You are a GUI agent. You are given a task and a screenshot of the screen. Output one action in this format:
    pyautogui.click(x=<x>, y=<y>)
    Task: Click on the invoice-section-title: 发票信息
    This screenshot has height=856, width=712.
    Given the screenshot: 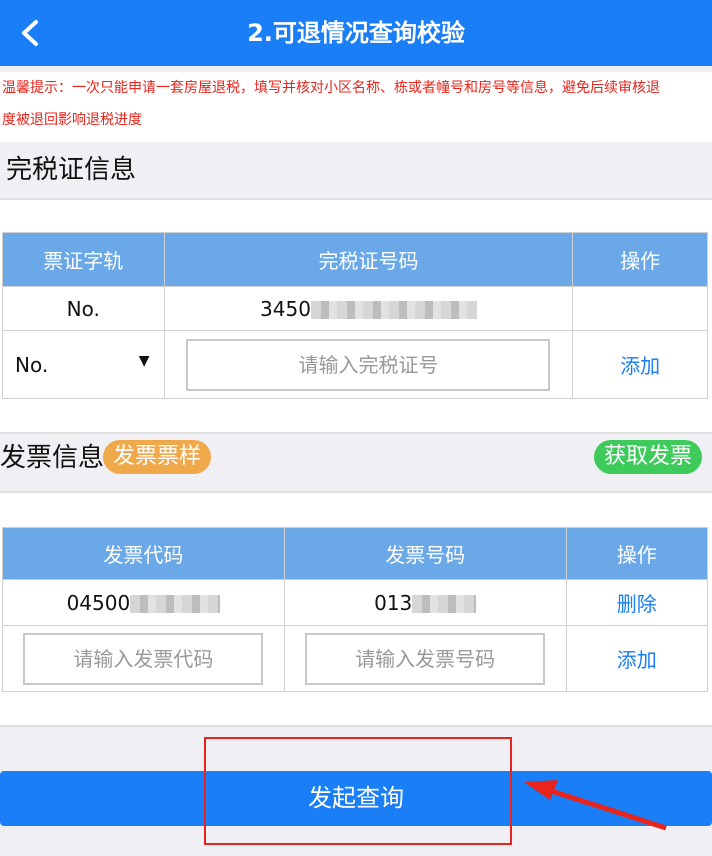 What is the action you would take?
    pyautogui.click(x=52, y=458)
    